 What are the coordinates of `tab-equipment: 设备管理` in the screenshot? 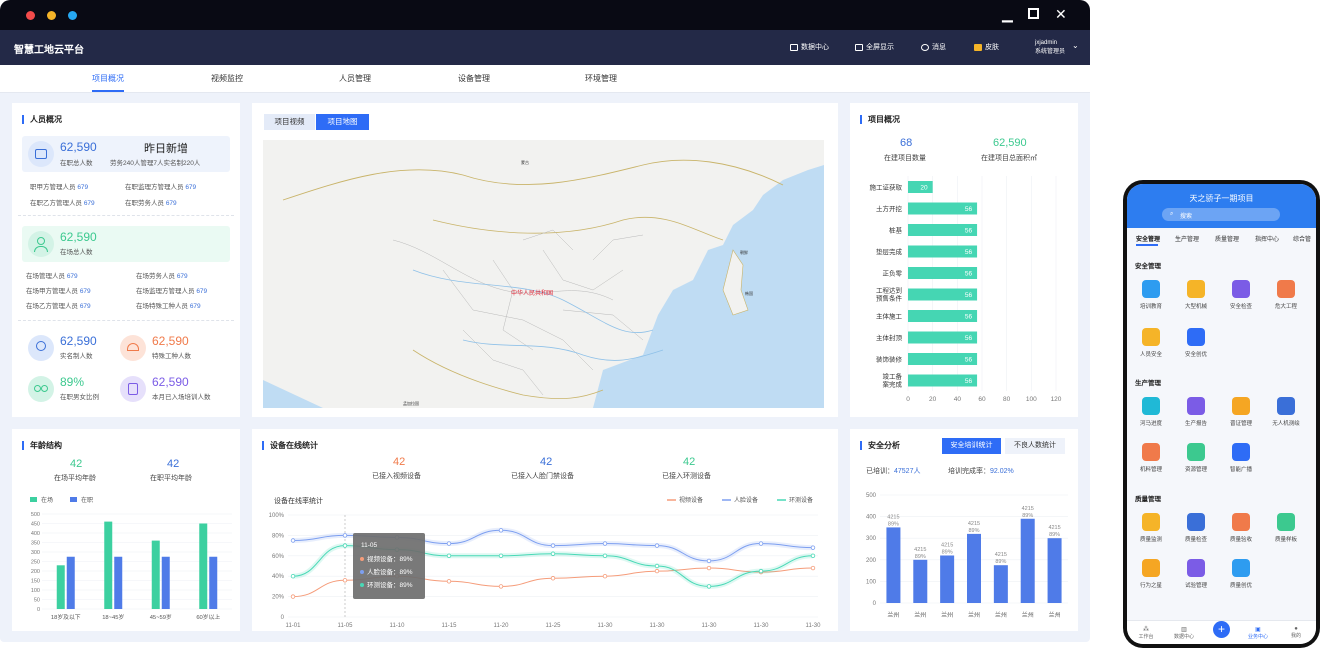 It's located at (474, 82).